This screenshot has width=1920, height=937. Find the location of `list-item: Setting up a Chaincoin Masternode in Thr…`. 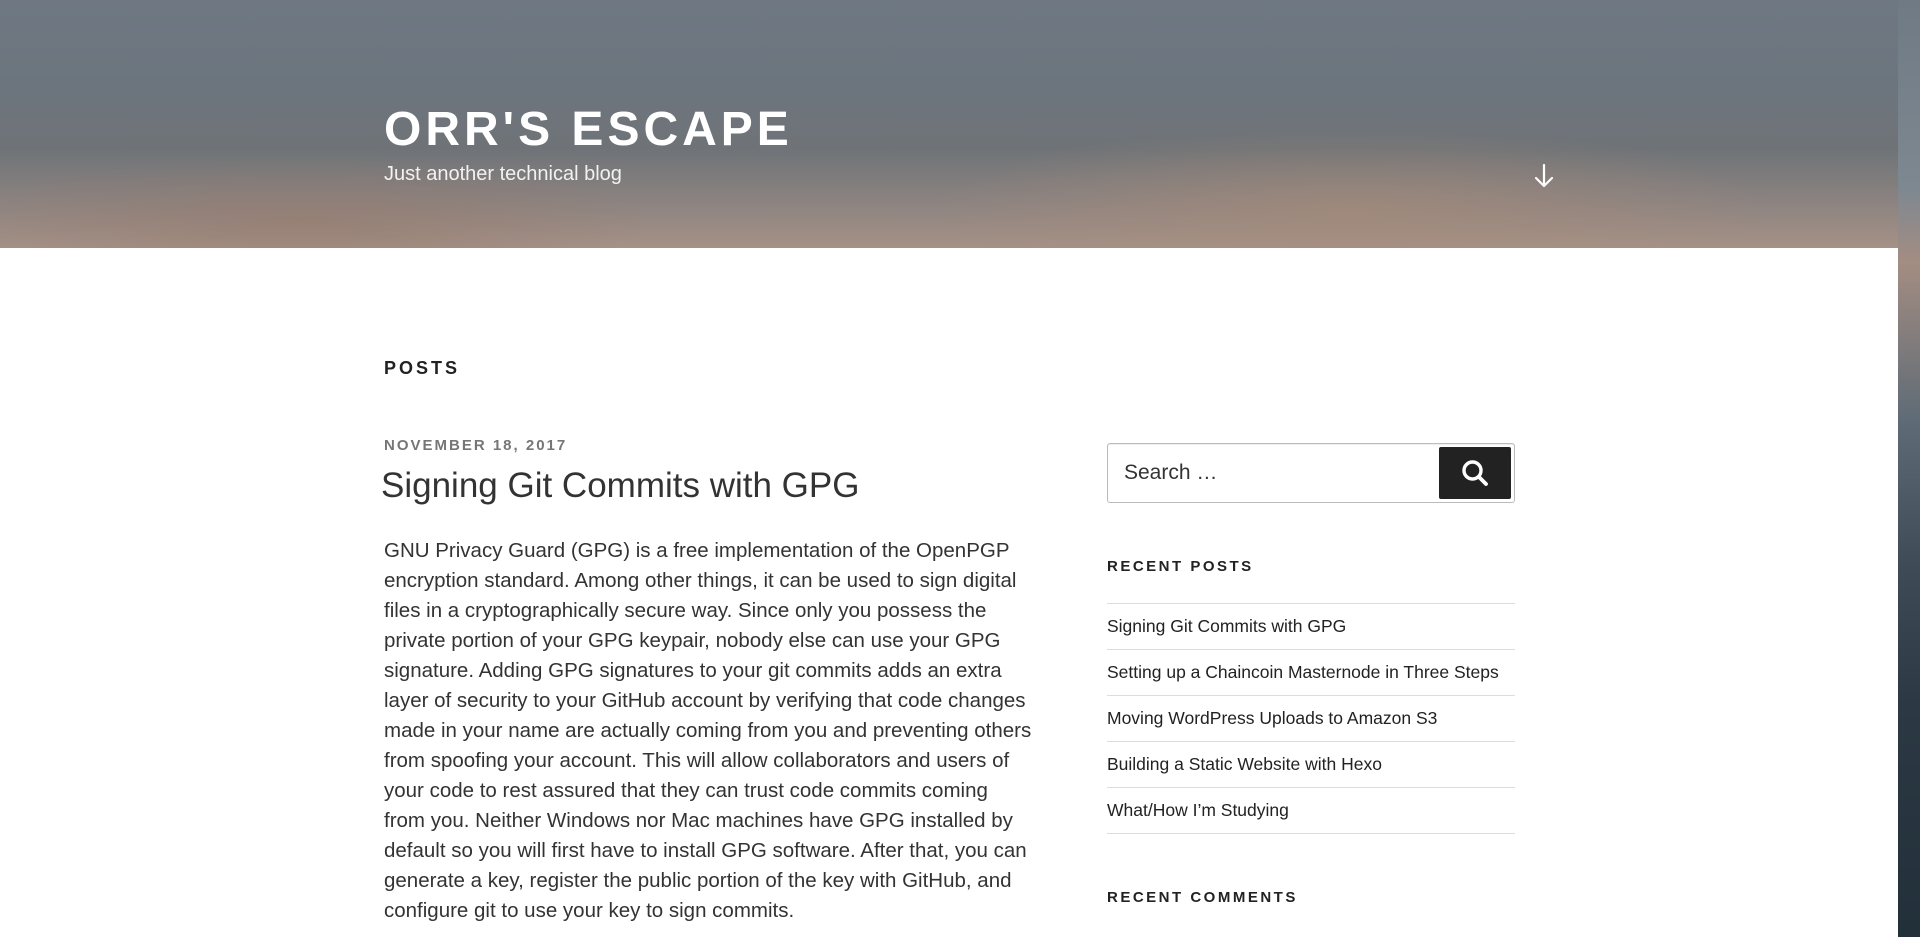

list-item: Setting up a Chaincoin Masternode in Thr… is located at coordinates (1311, 673).